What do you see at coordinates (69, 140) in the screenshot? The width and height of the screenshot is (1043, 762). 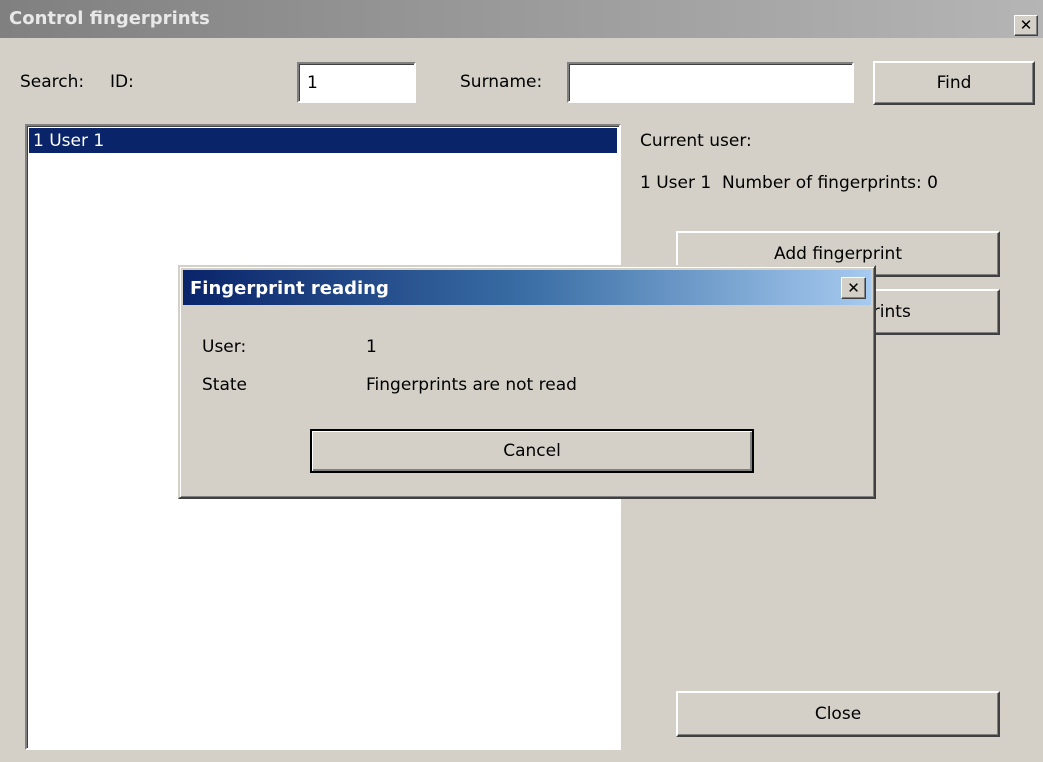 I see `list-item-label: 1 User 1` at bounding box center [69, 140].